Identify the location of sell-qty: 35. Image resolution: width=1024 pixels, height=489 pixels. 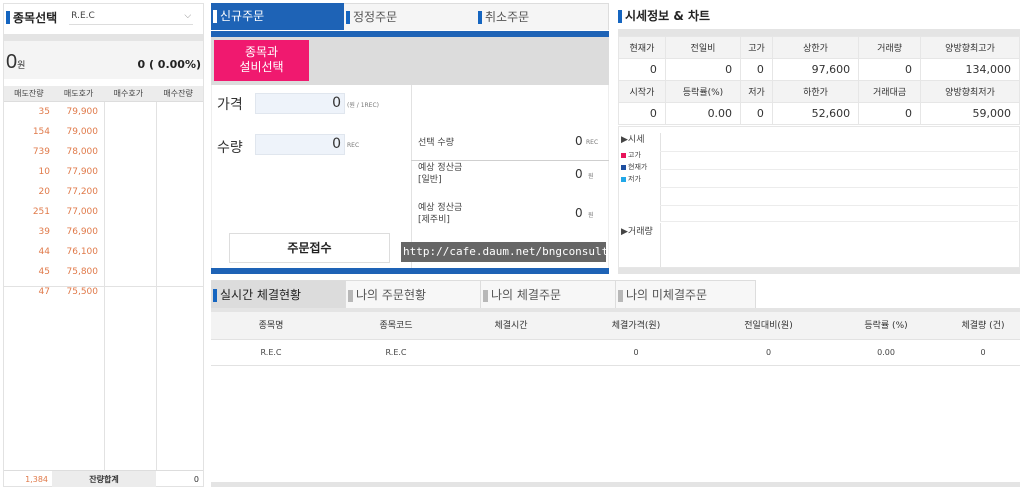
(44, 112).